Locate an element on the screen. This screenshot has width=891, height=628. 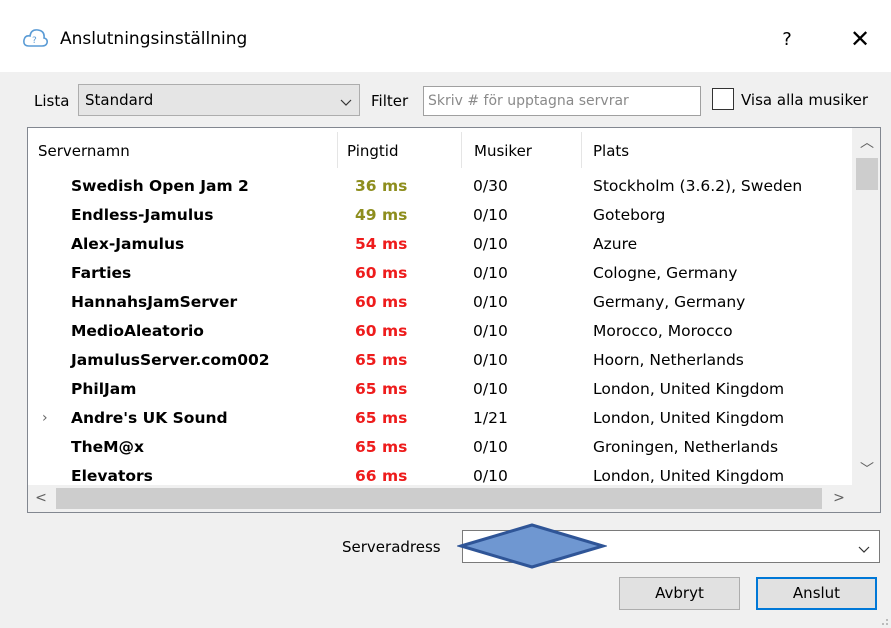
show-all-musicians-label: Visa alla musiker is located at coordinates (805, 100).